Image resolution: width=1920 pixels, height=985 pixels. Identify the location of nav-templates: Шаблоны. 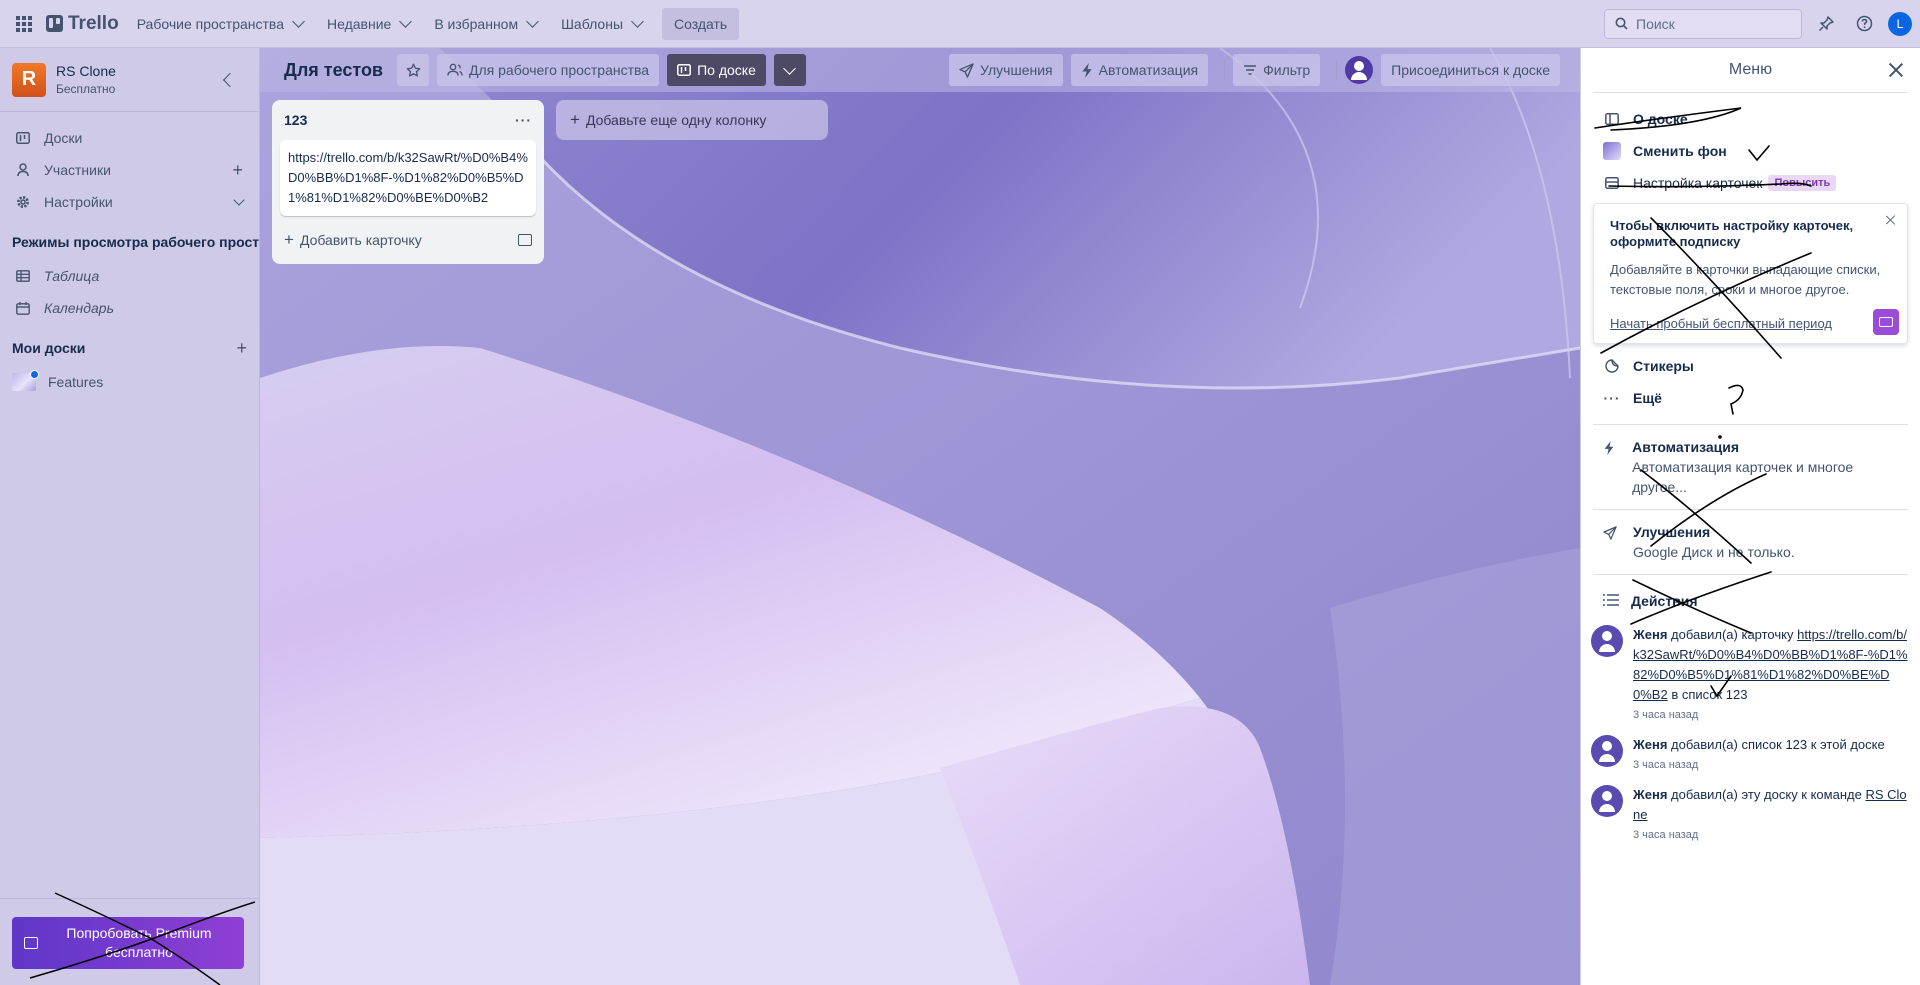
(601, 24).